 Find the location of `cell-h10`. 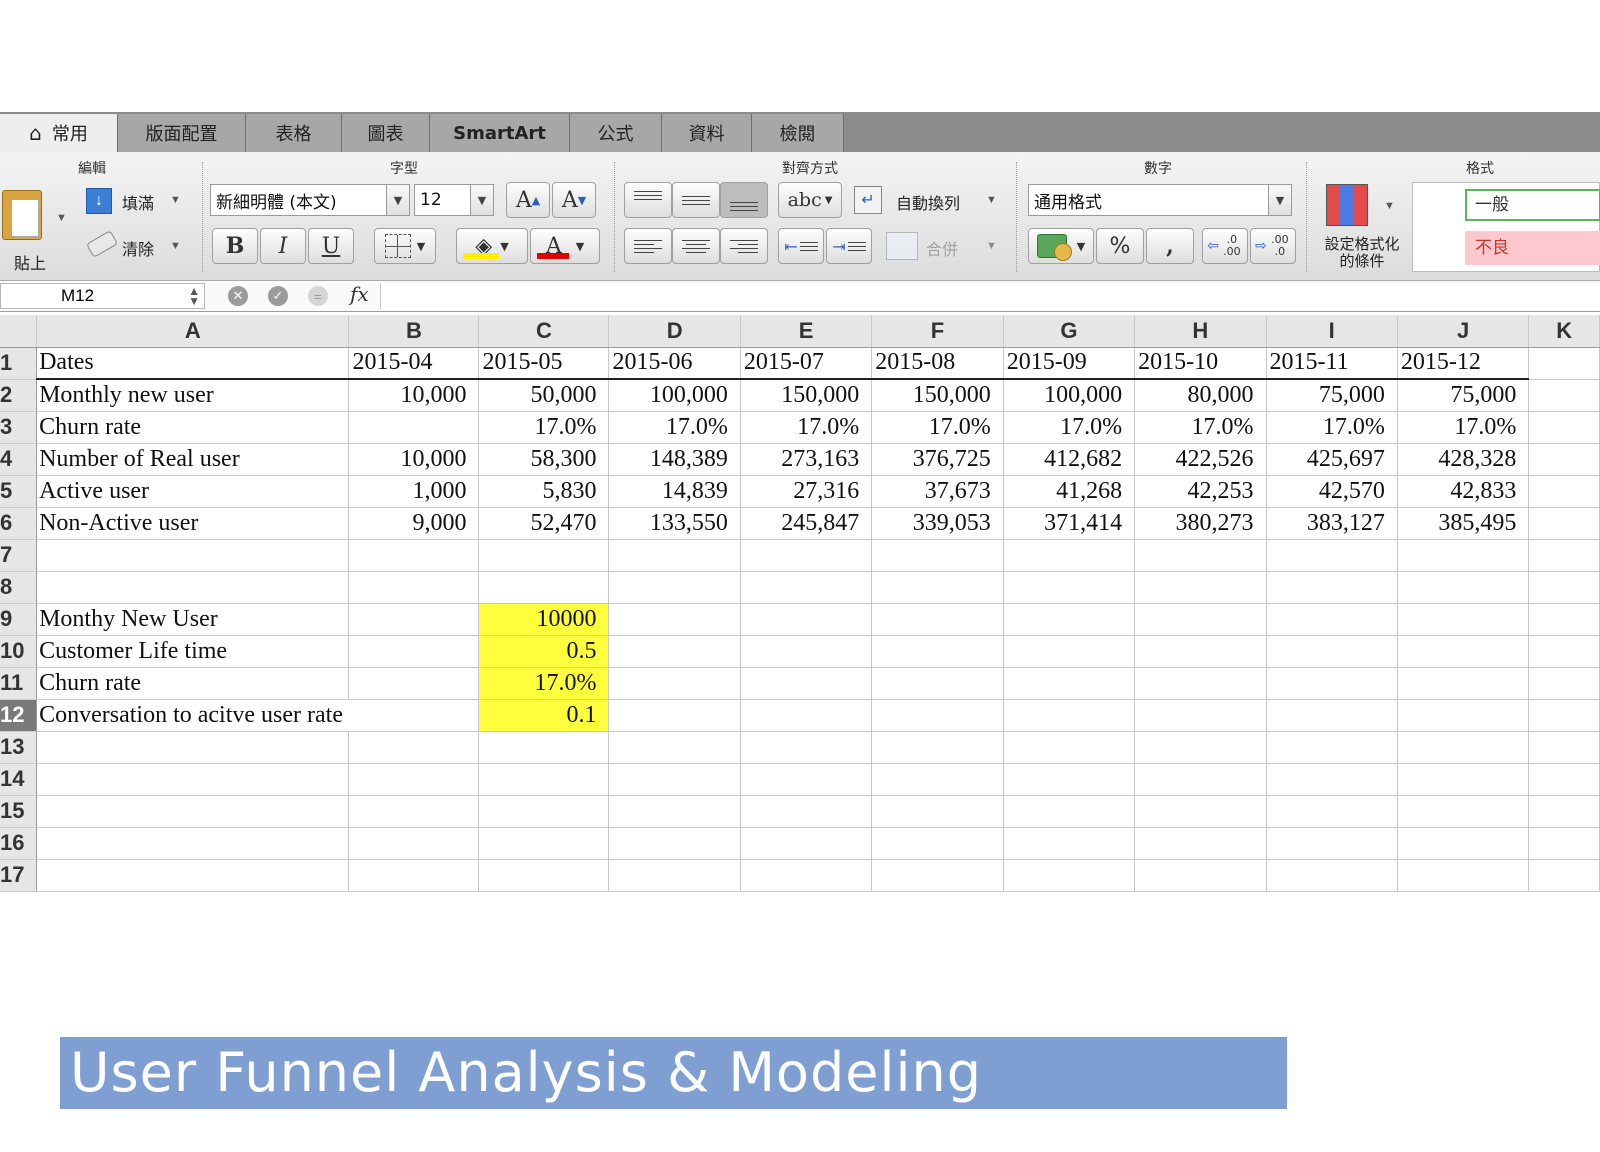

cell-h10 is located at coordinates (1200, 651).